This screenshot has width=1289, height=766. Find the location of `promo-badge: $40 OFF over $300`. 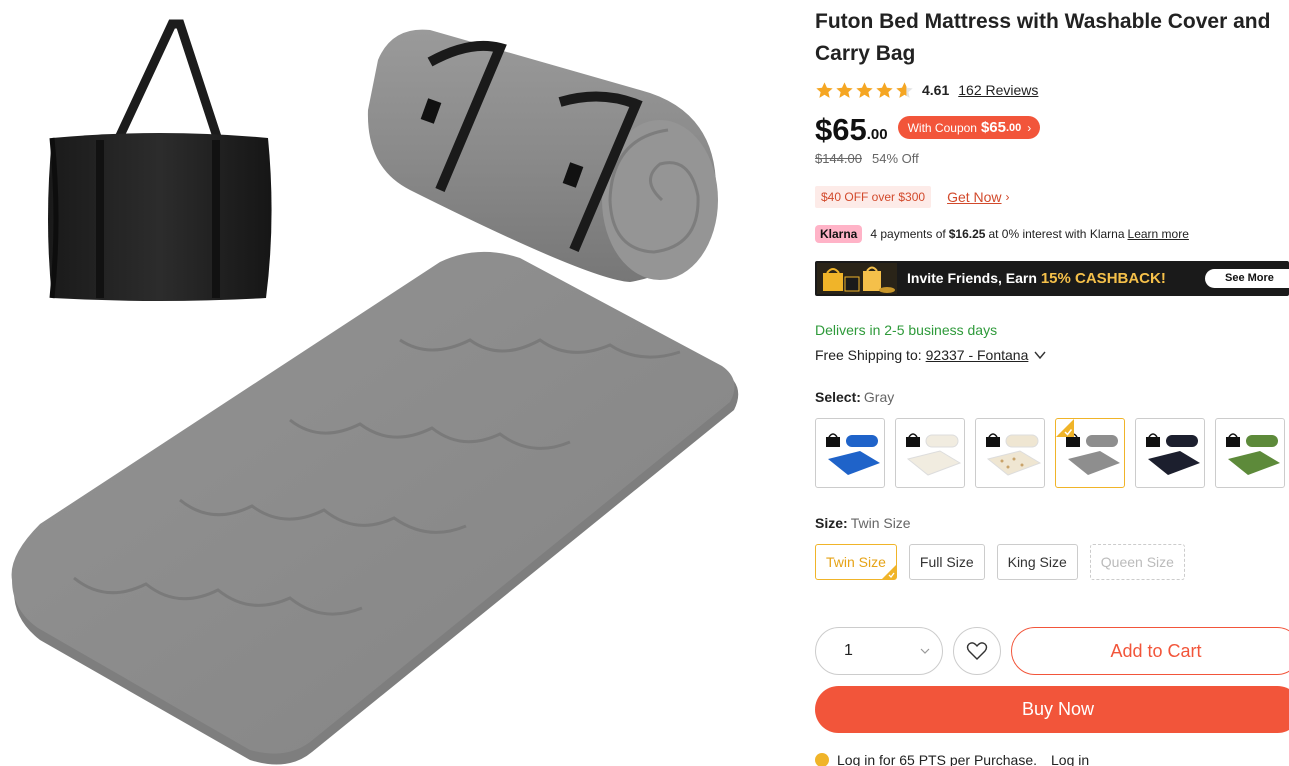

promo-badge: $40 OFF over $300 is located at coordinates (873, 197).